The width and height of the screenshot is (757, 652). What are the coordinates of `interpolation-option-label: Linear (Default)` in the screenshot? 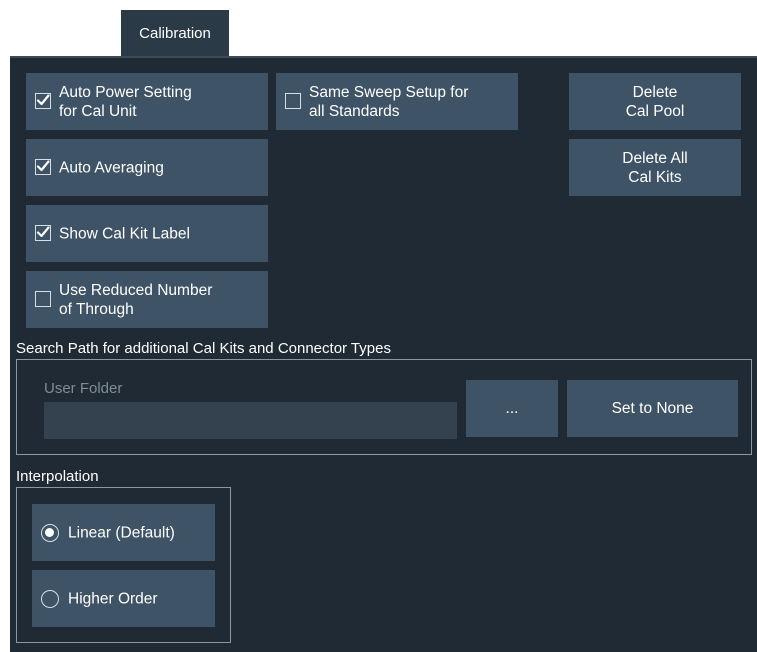 It's located at (121, 532).